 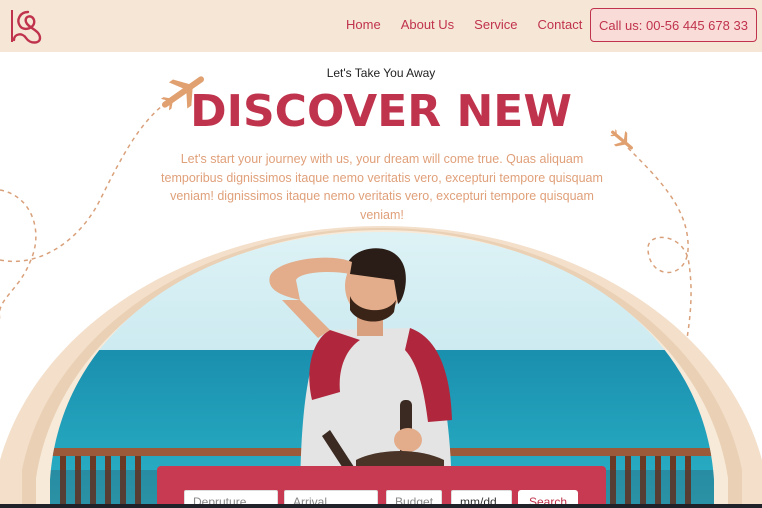 I want to click on bottom-edge, so click(x=381, y=506).